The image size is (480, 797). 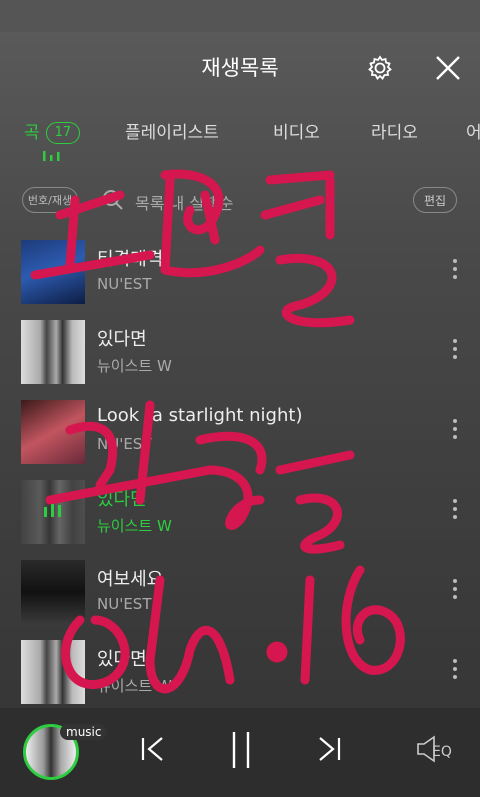 I want to click on song-count-badge: 17, so click(x=63, y=133).